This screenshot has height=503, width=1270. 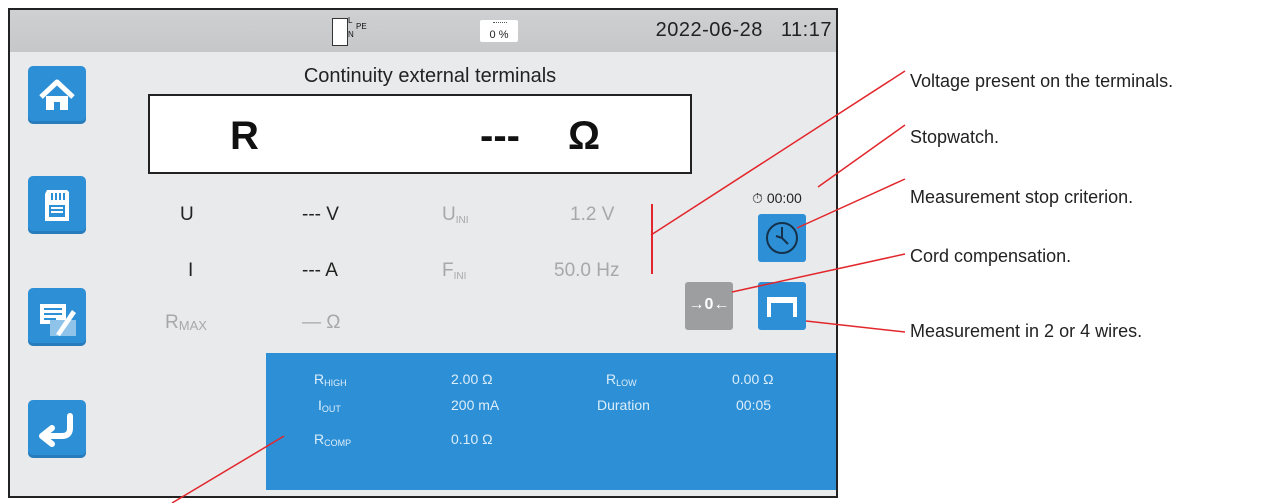 What do you see at coordinates (1042, 81) in the screenshot?
I see `annotation-voltage: Voltage present on the terminals.` at bounding box center [1042, 81].